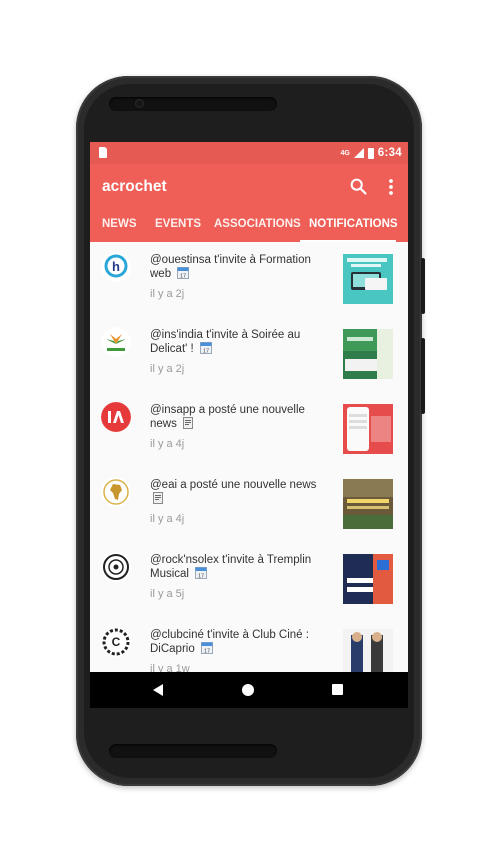 Image resolution: width=500 pixels, height=857 pixels. I want to click on tab-associations: ASSOCIATIONS, so click(257, 224).